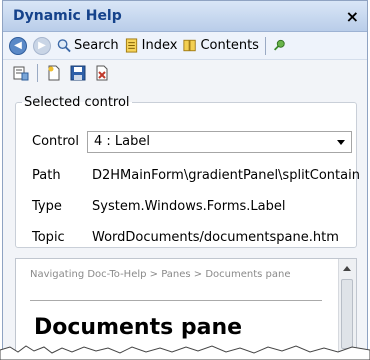  What do you see at coordinates (46, 175) in the screenshot?
I see `path-label: Path` at bounding box center [46, 175].